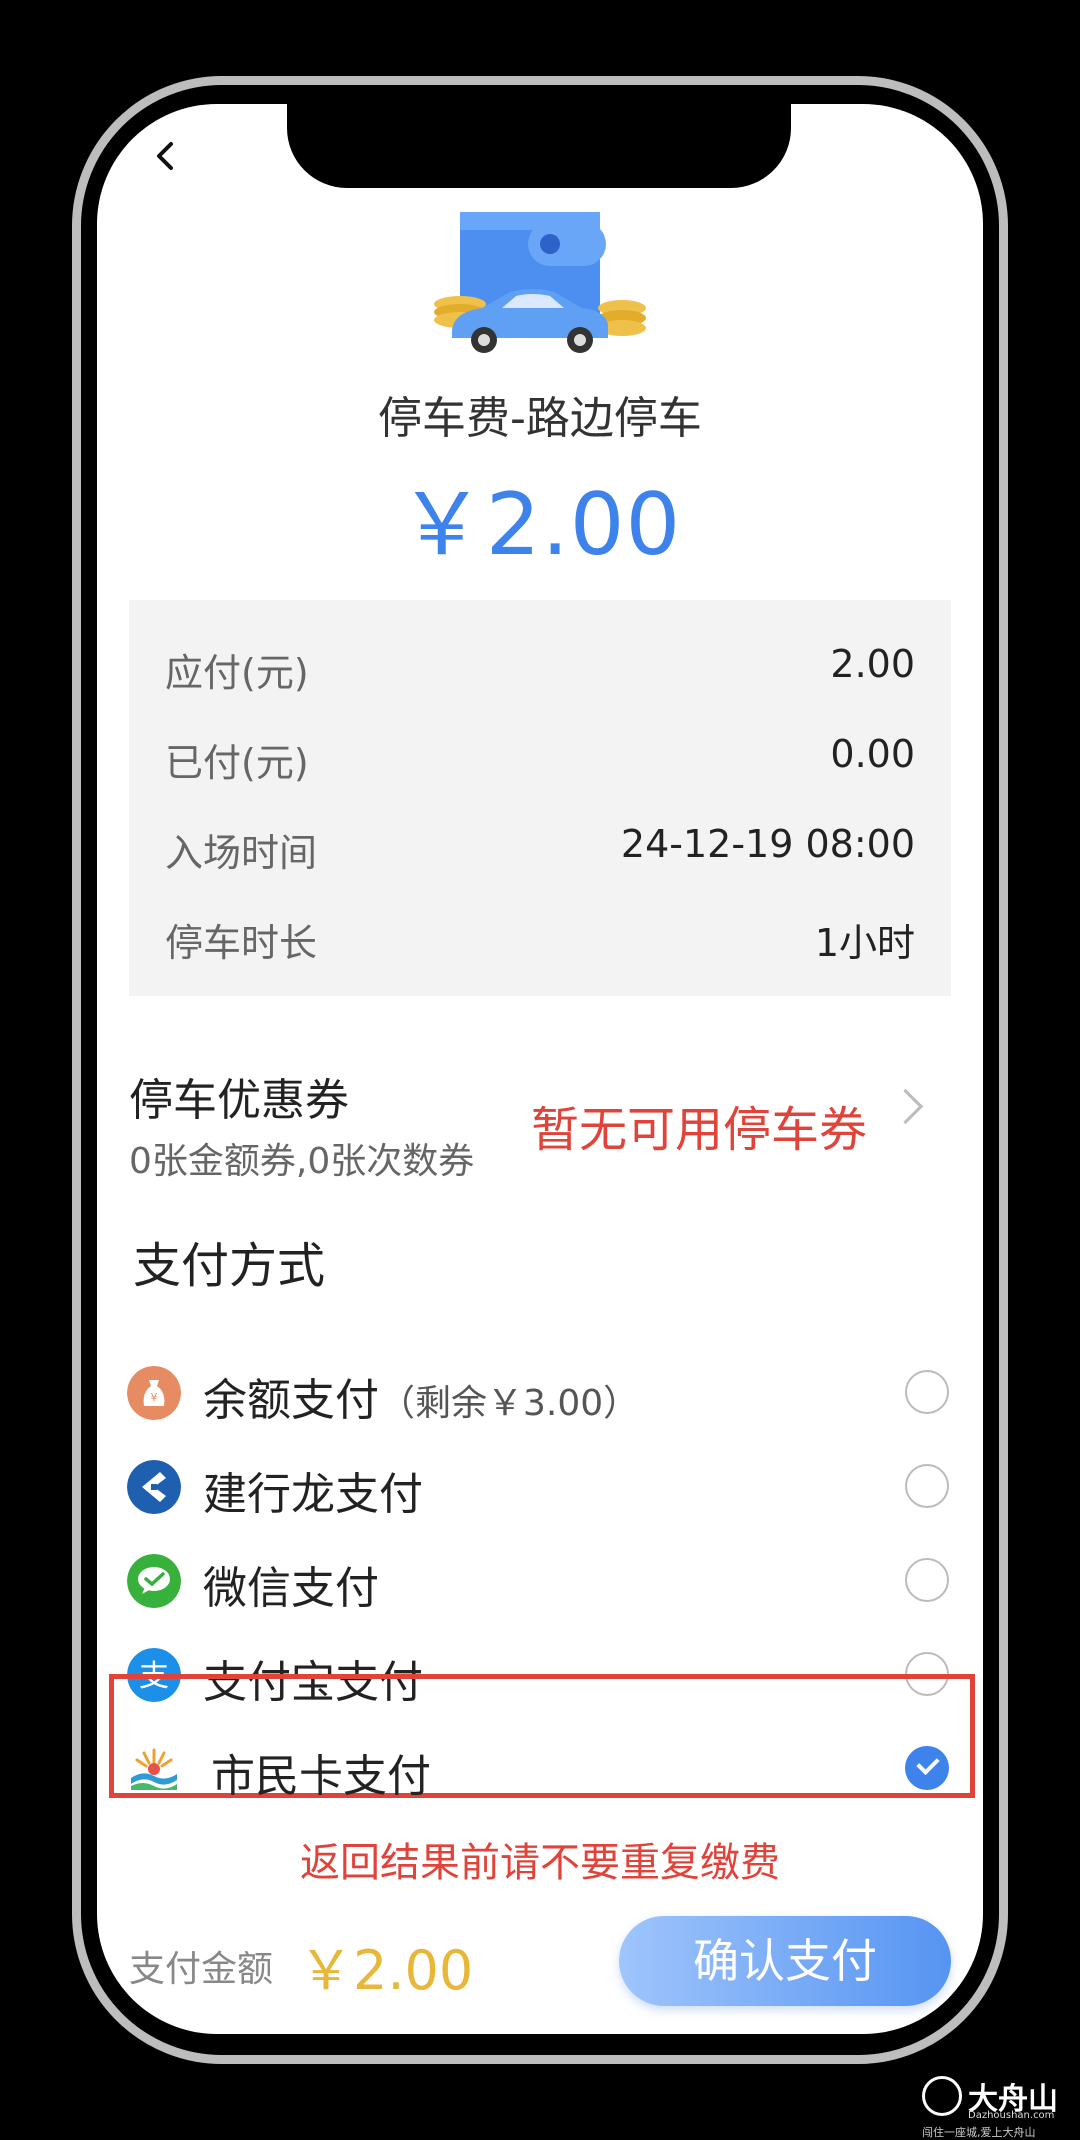 The width and height of the screenshot is (1080, 2140). Describe the element at coordinates (872, 754) in the screenshot. I see `summary-value: 0.00` at that location.